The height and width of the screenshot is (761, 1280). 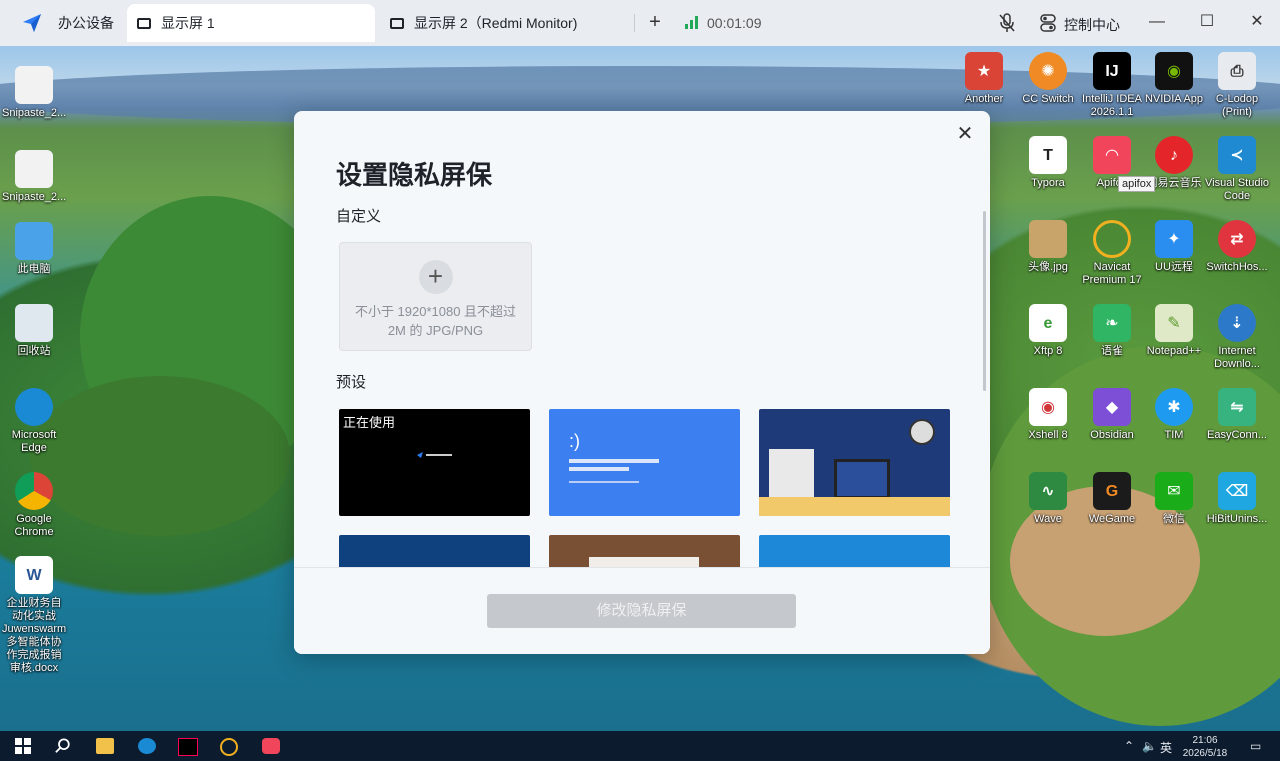 I want to click on word-doc-icon: W, so click(x=34, y=575).